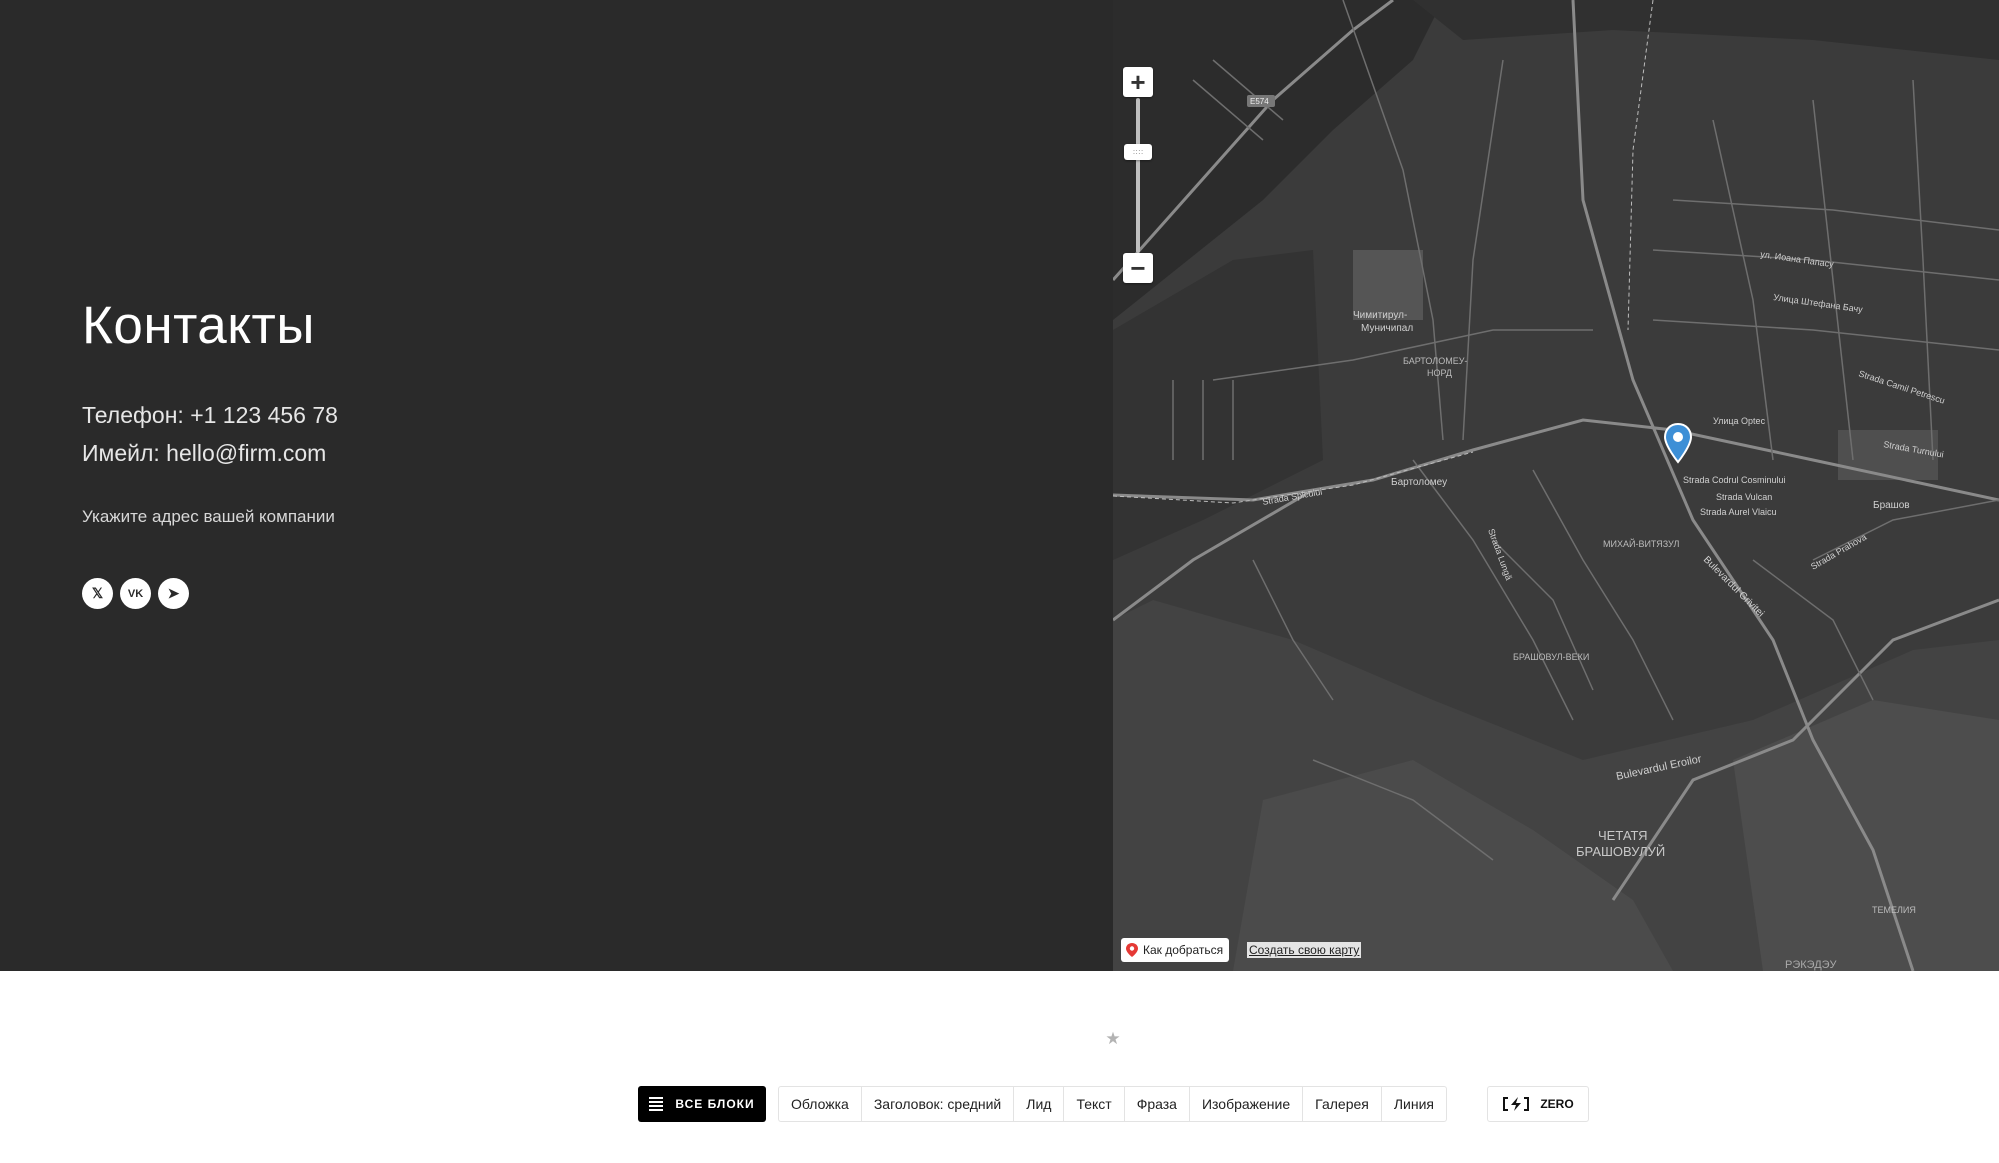 This screenshot has width=1999, height=1163. What do you see at coordinates (1516, 1104) in the screenshot?
I see `zero-icon` at bounding box center [1516, 1104].